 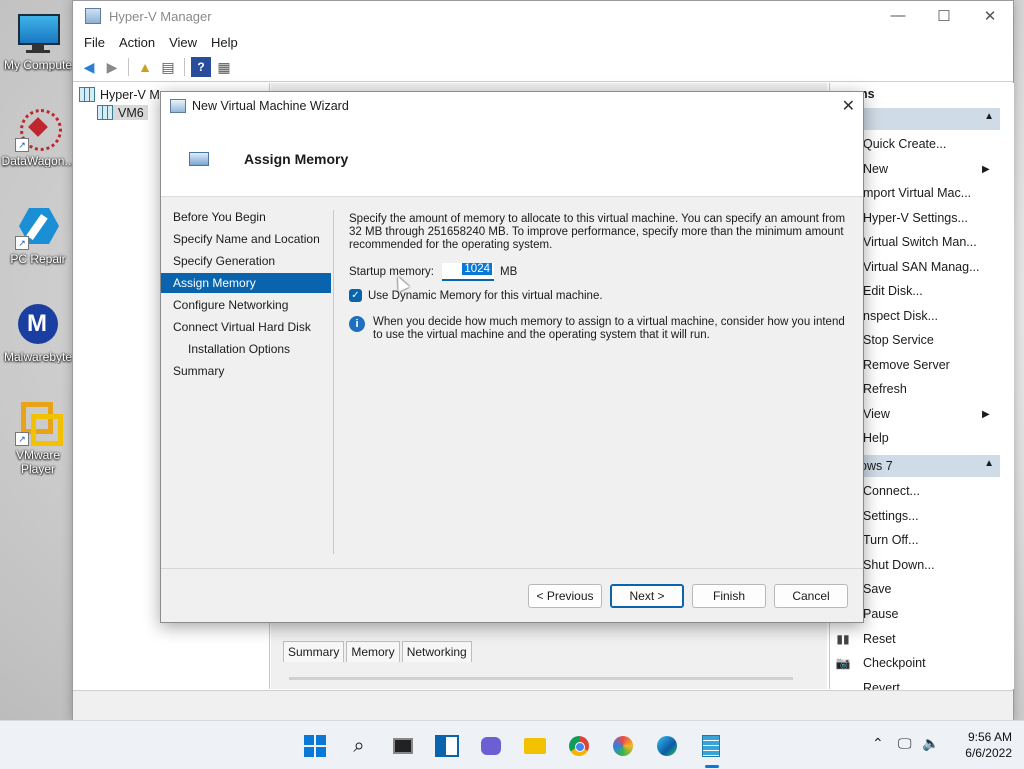 I want to click on windows-start-icon, so click(x=315, y=746).